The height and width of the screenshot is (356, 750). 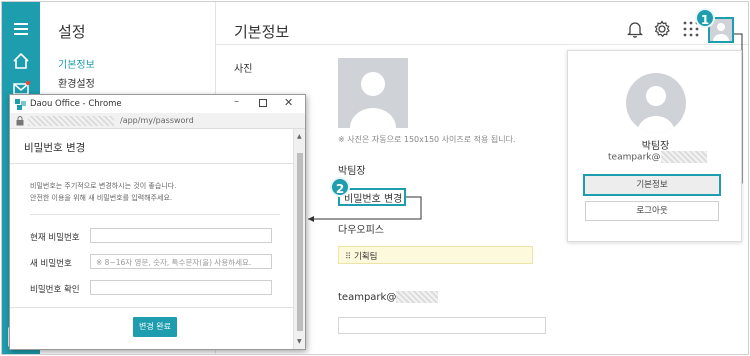 What do you see at coordinates (236, 101) in the screenshot?
I see `minimize-icon: –` at bounding box center [236, 101].